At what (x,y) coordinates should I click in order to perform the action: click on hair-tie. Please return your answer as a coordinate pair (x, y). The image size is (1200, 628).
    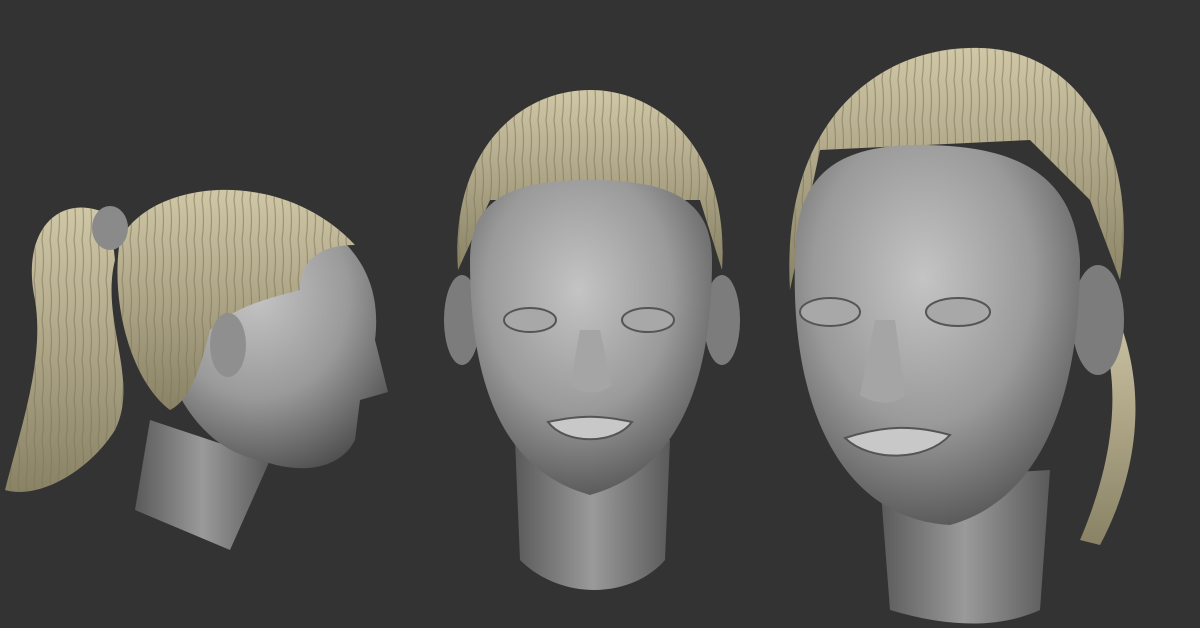
    Looking at the image, I should click on (110, 228).